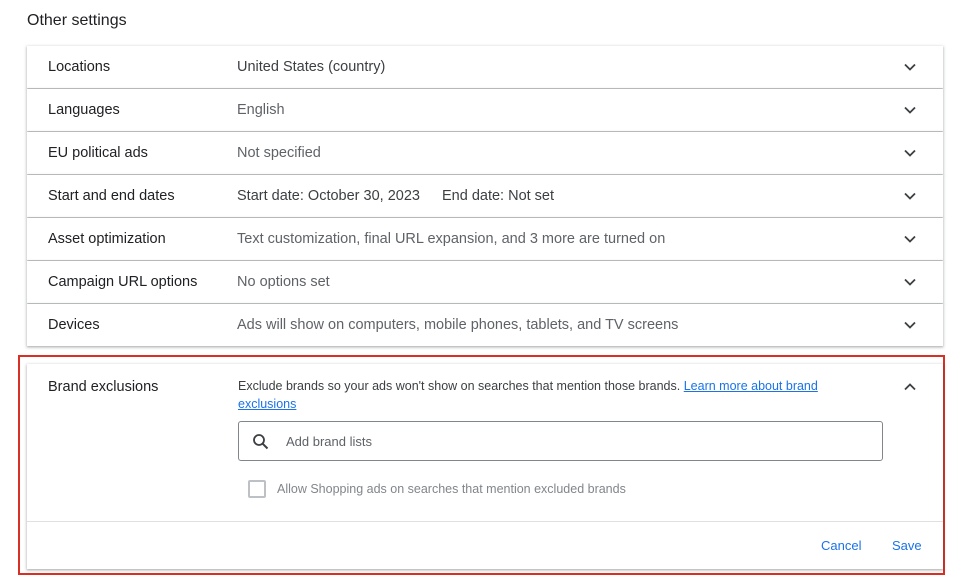  I want to click on allow-shopping-ads-checkbox, so click(257, 489).